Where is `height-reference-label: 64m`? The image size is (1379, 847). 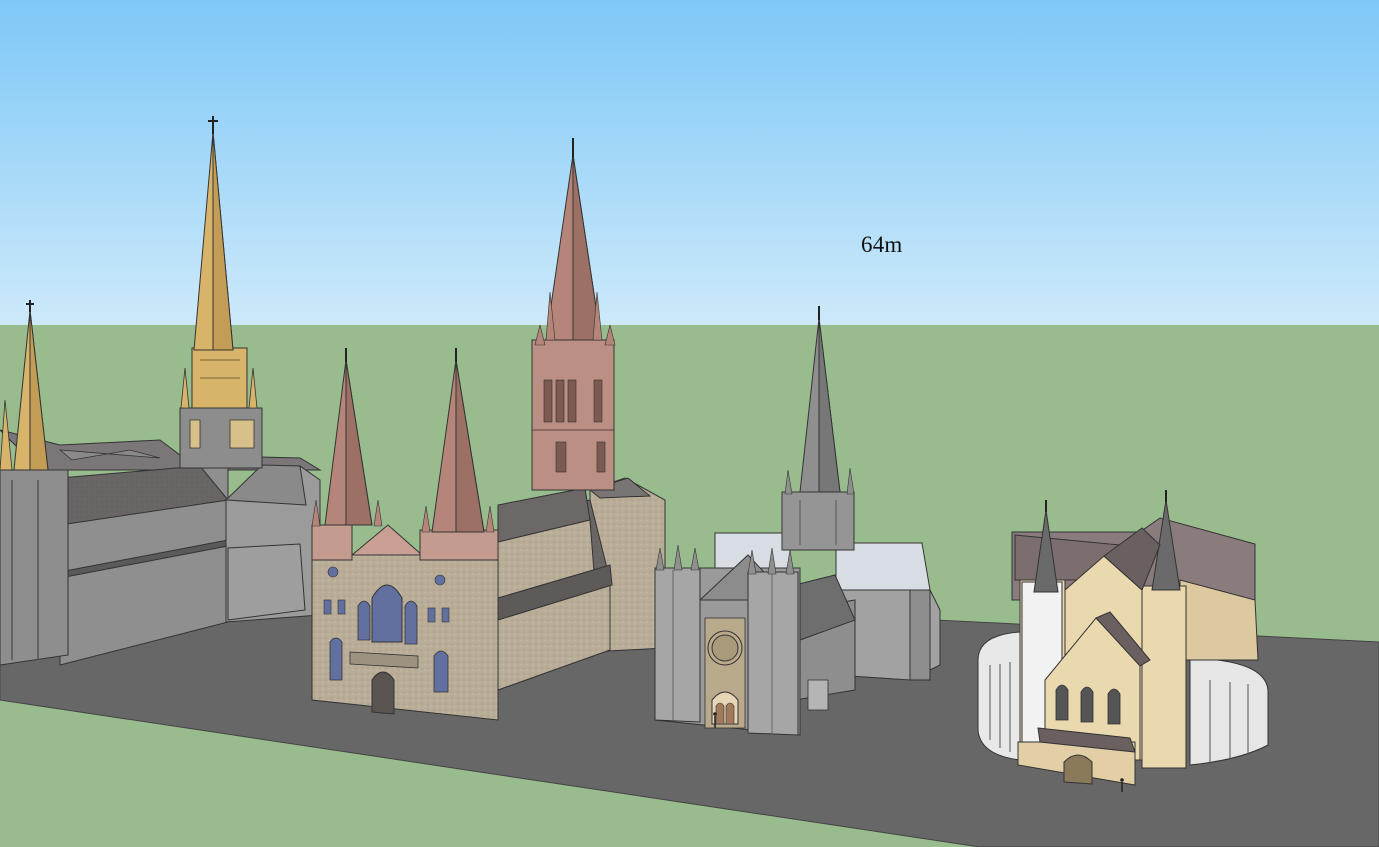 height-reference-label: 64m is located at coordinates (882, 244).